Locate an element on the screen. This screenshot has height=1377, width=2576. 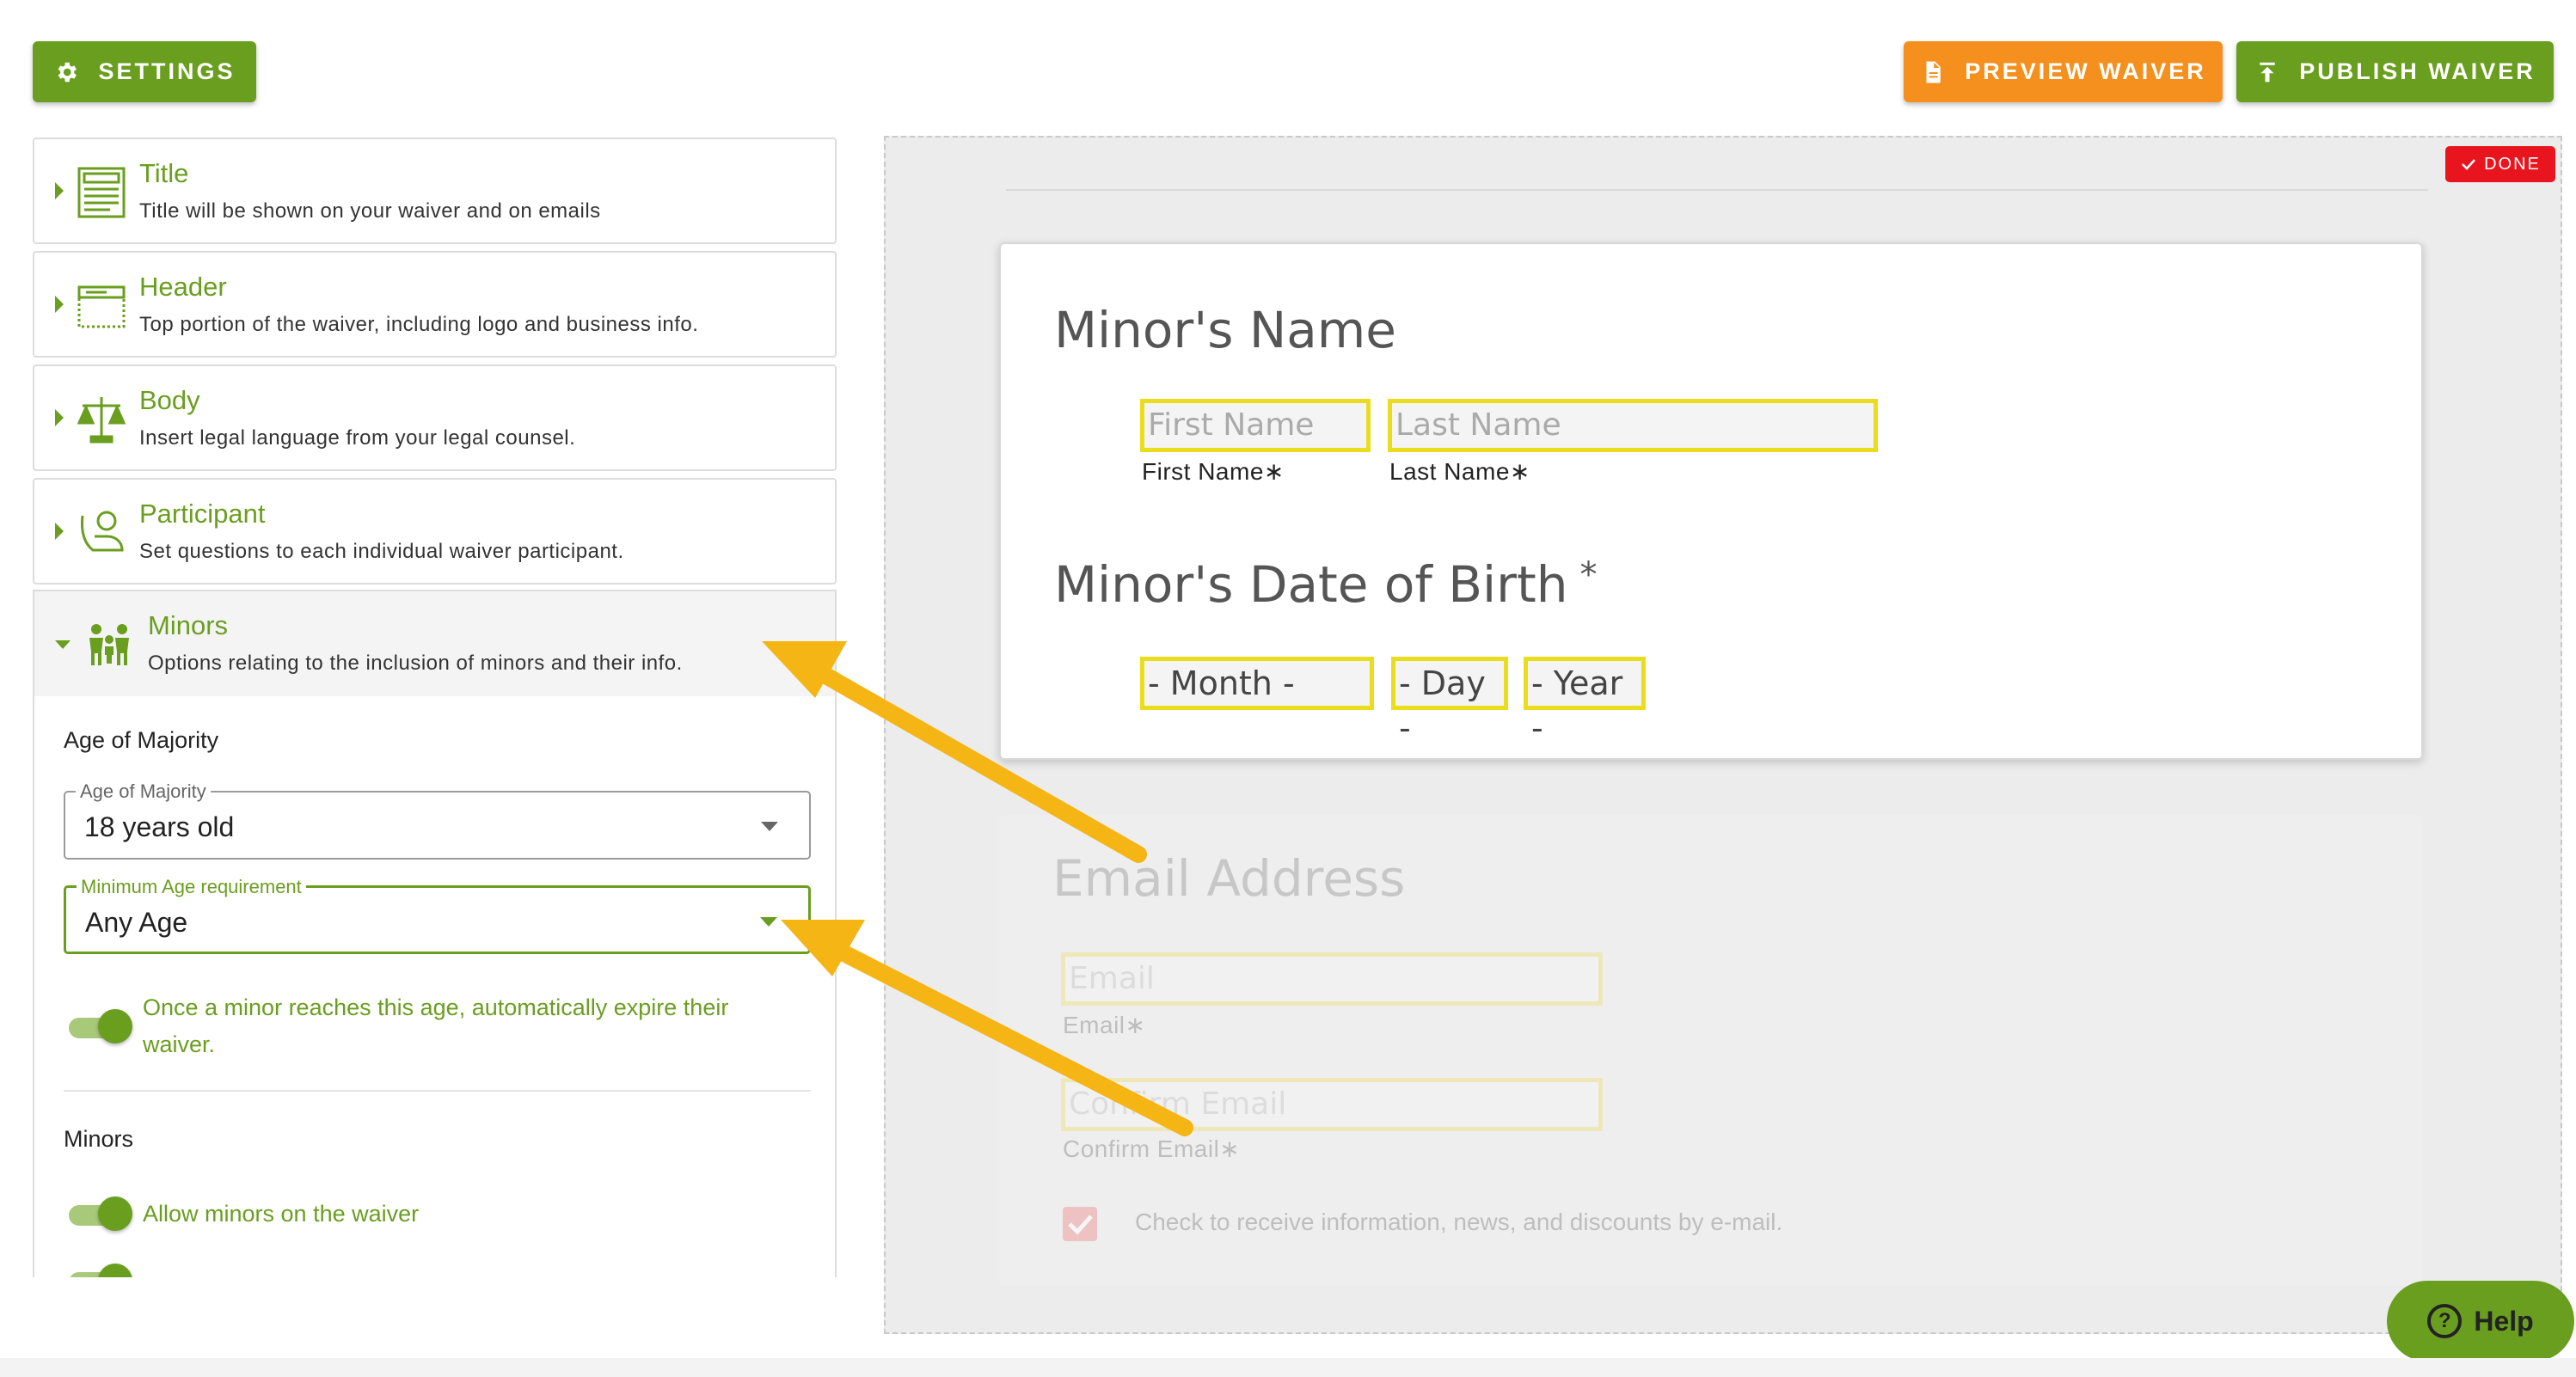
email-heading: Email Address is located at coordinates (1229, 879).